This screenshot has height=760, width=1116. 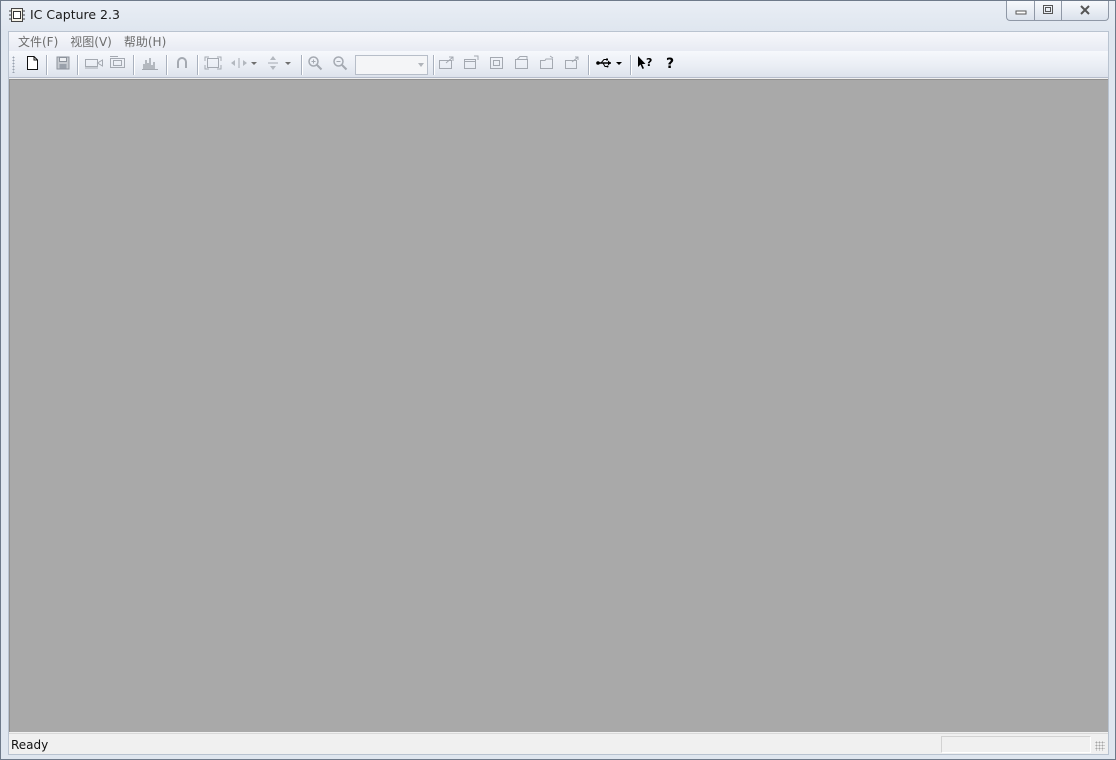 I want to click on title-bar: IC Capture 2.3, so click(x=558, y=16).